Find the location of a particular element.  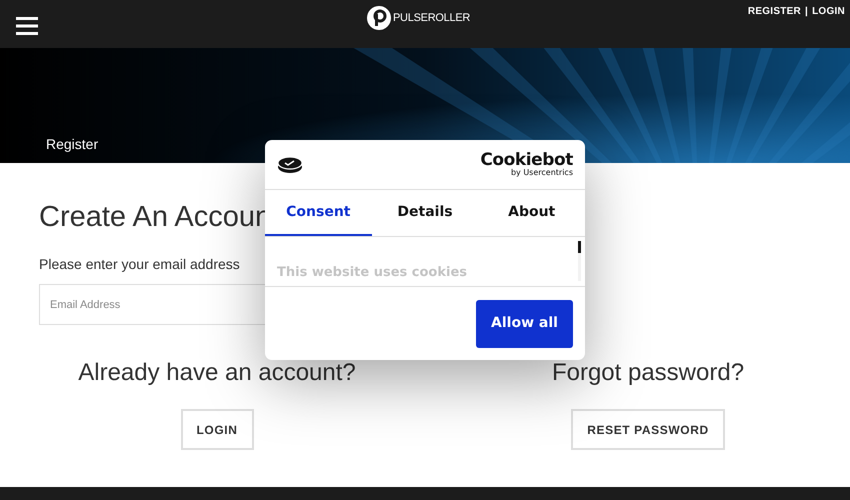

brand-subtitle: by Usercentrics is located at coordinates (541, 173).